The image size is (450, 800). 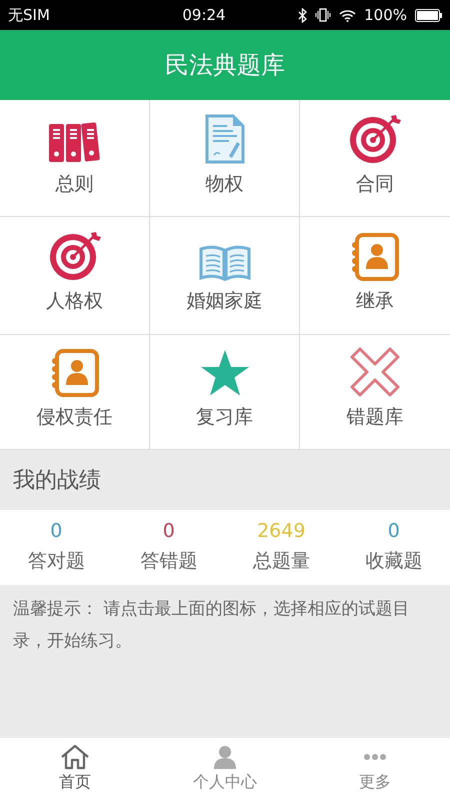 I want to click on more-icon, so click(x=375, y=757).